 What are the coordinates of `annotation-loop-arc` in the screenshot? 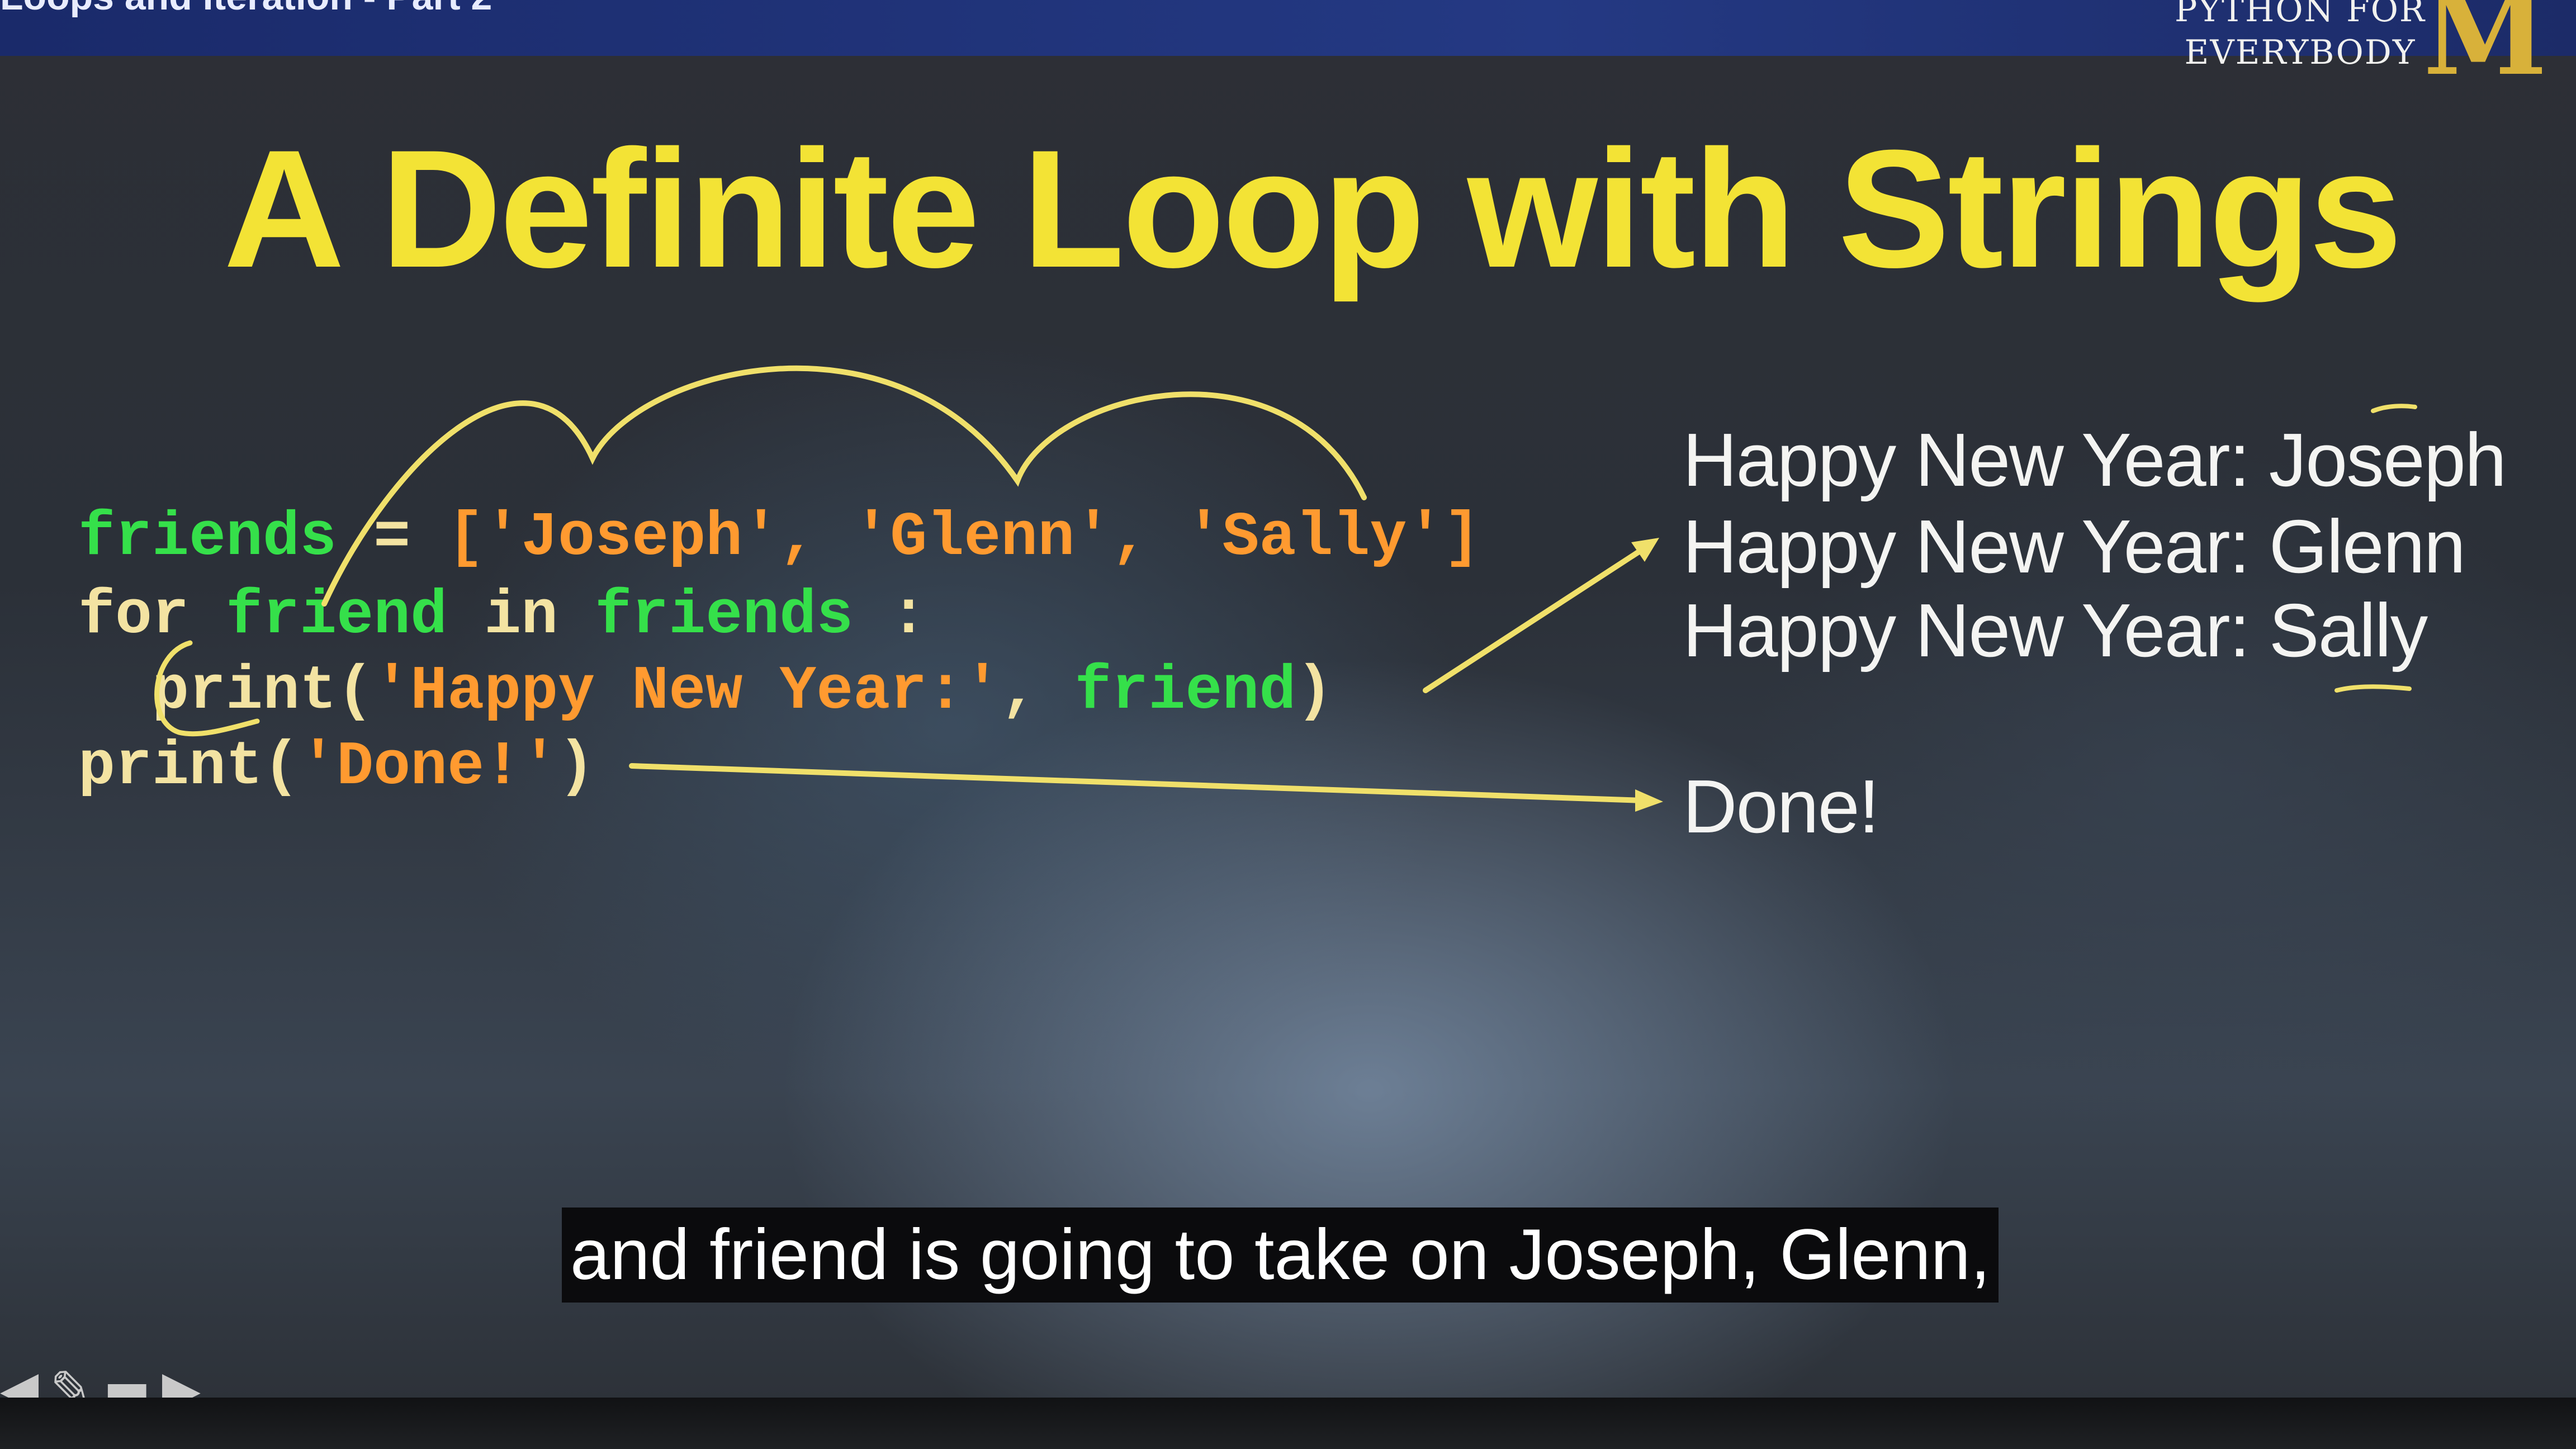 It's located at (844, 486).